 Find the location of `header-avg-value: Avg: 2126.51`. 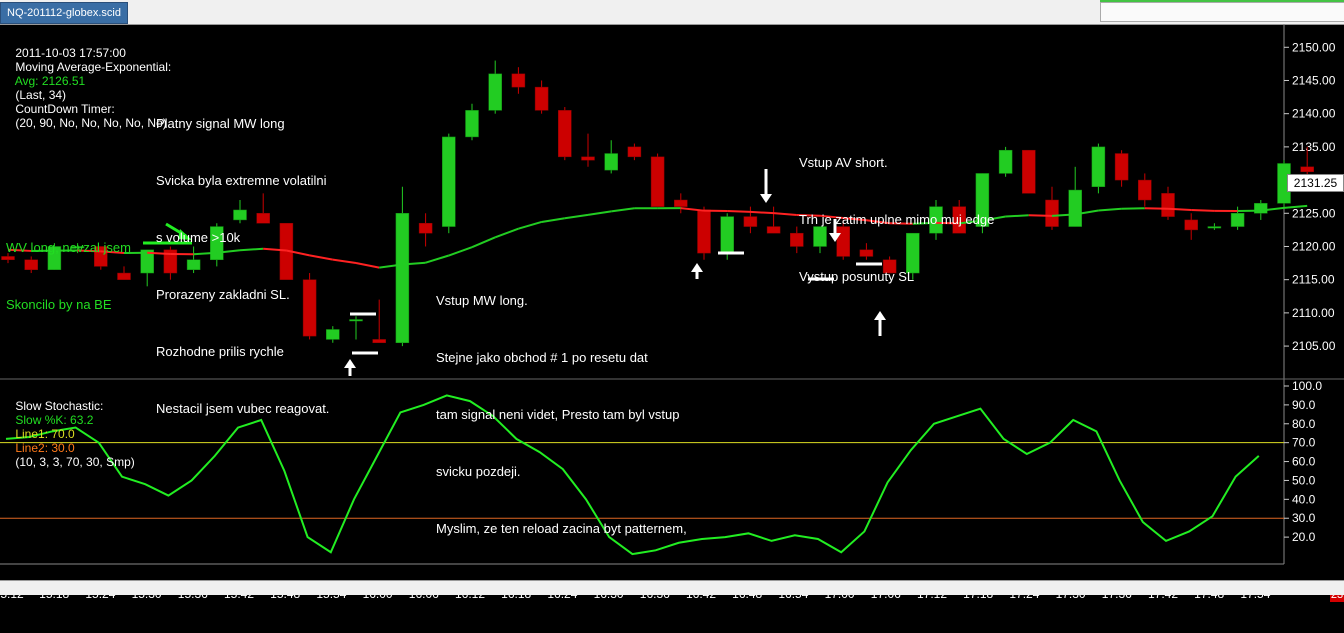

header-avg-value: Avg: 2126.51 is located at coordinates (50, 81).